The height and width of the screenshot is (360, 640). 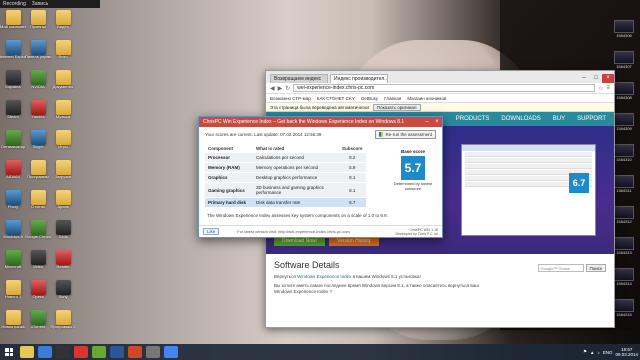 I want to click on desktop-icon: Yandex, so click(x=38, y=113).